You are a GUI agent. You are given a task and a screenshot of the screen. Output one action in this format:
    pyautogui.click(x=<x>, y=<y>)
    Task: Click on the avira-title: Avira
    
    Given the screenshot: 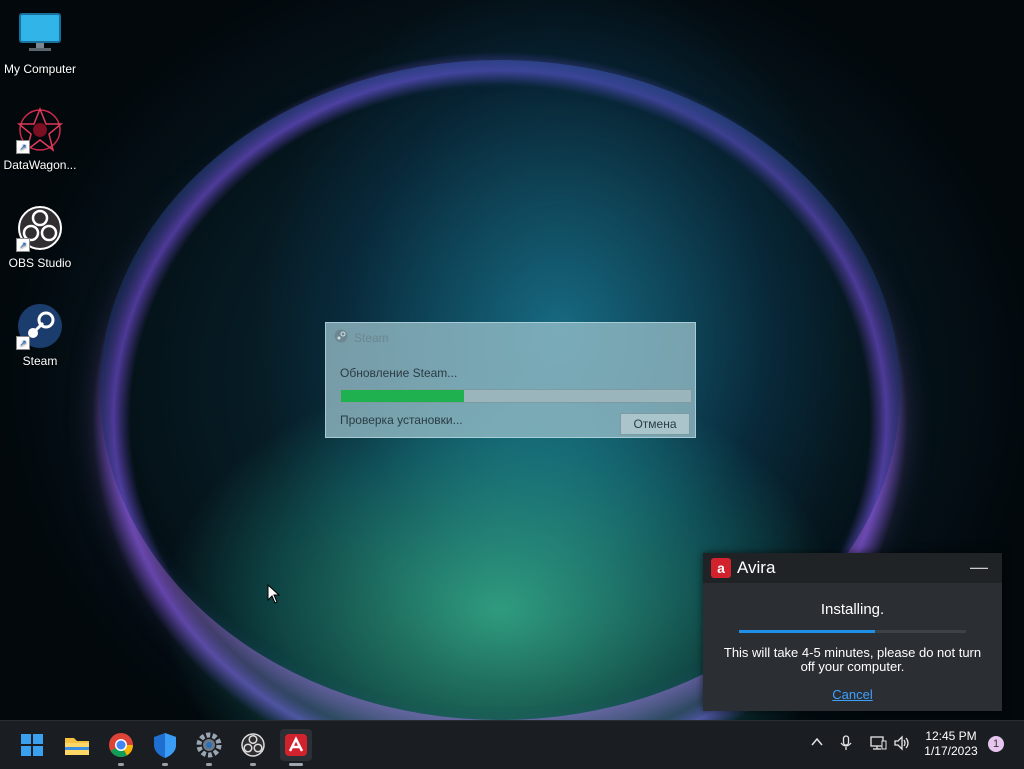 What is the action you would take?
    pyautogui.click(x=756, y=567)
    